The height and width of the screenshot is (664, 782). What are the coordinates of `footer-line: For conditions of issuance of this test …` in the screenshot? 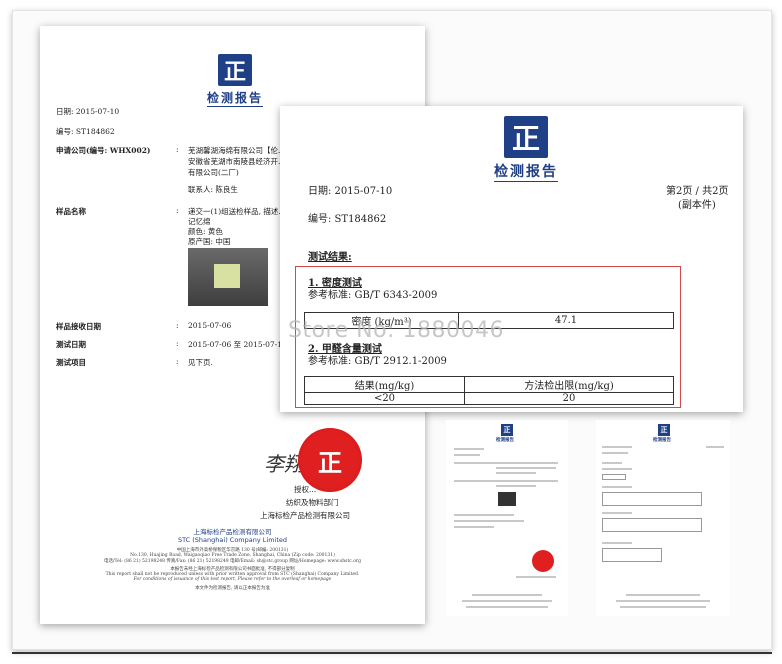 It's located at (232, 579).